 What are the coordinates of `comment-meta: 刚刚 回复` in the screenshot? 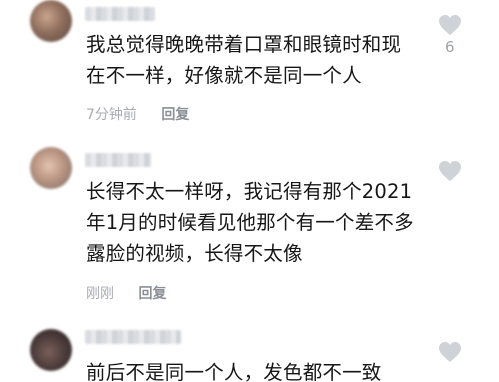 It's located at (126, 293).